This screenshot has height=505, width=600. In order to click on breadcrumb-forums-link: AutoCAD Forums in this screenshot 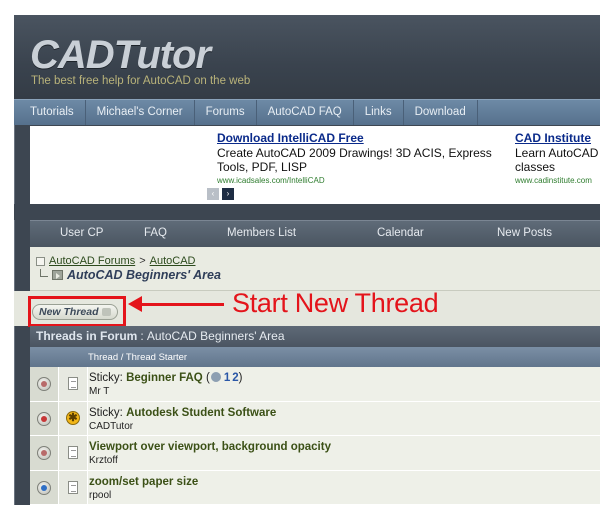, I will do `click(92, 261)`.